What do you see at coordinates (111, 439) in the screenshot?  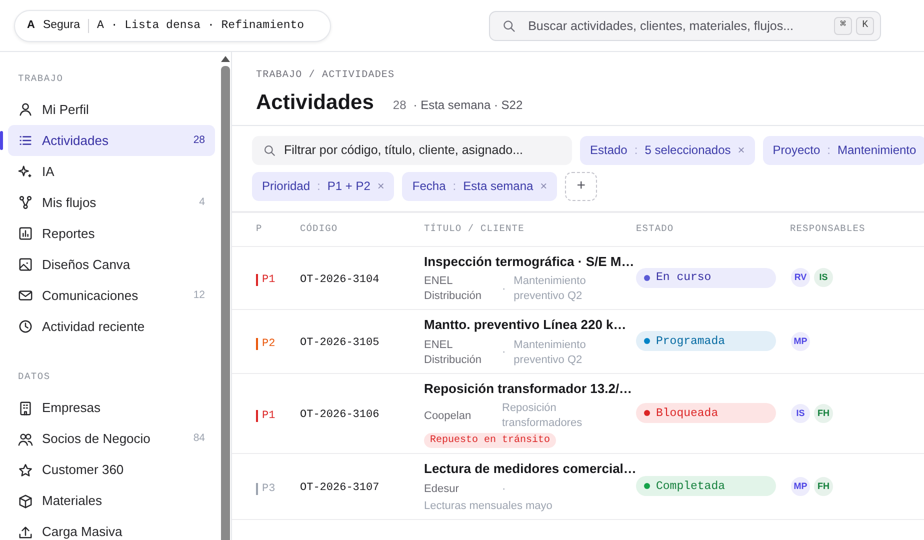 I see `sidebar-item: Socios de Negocio 84` at bounding box center [111, 439].